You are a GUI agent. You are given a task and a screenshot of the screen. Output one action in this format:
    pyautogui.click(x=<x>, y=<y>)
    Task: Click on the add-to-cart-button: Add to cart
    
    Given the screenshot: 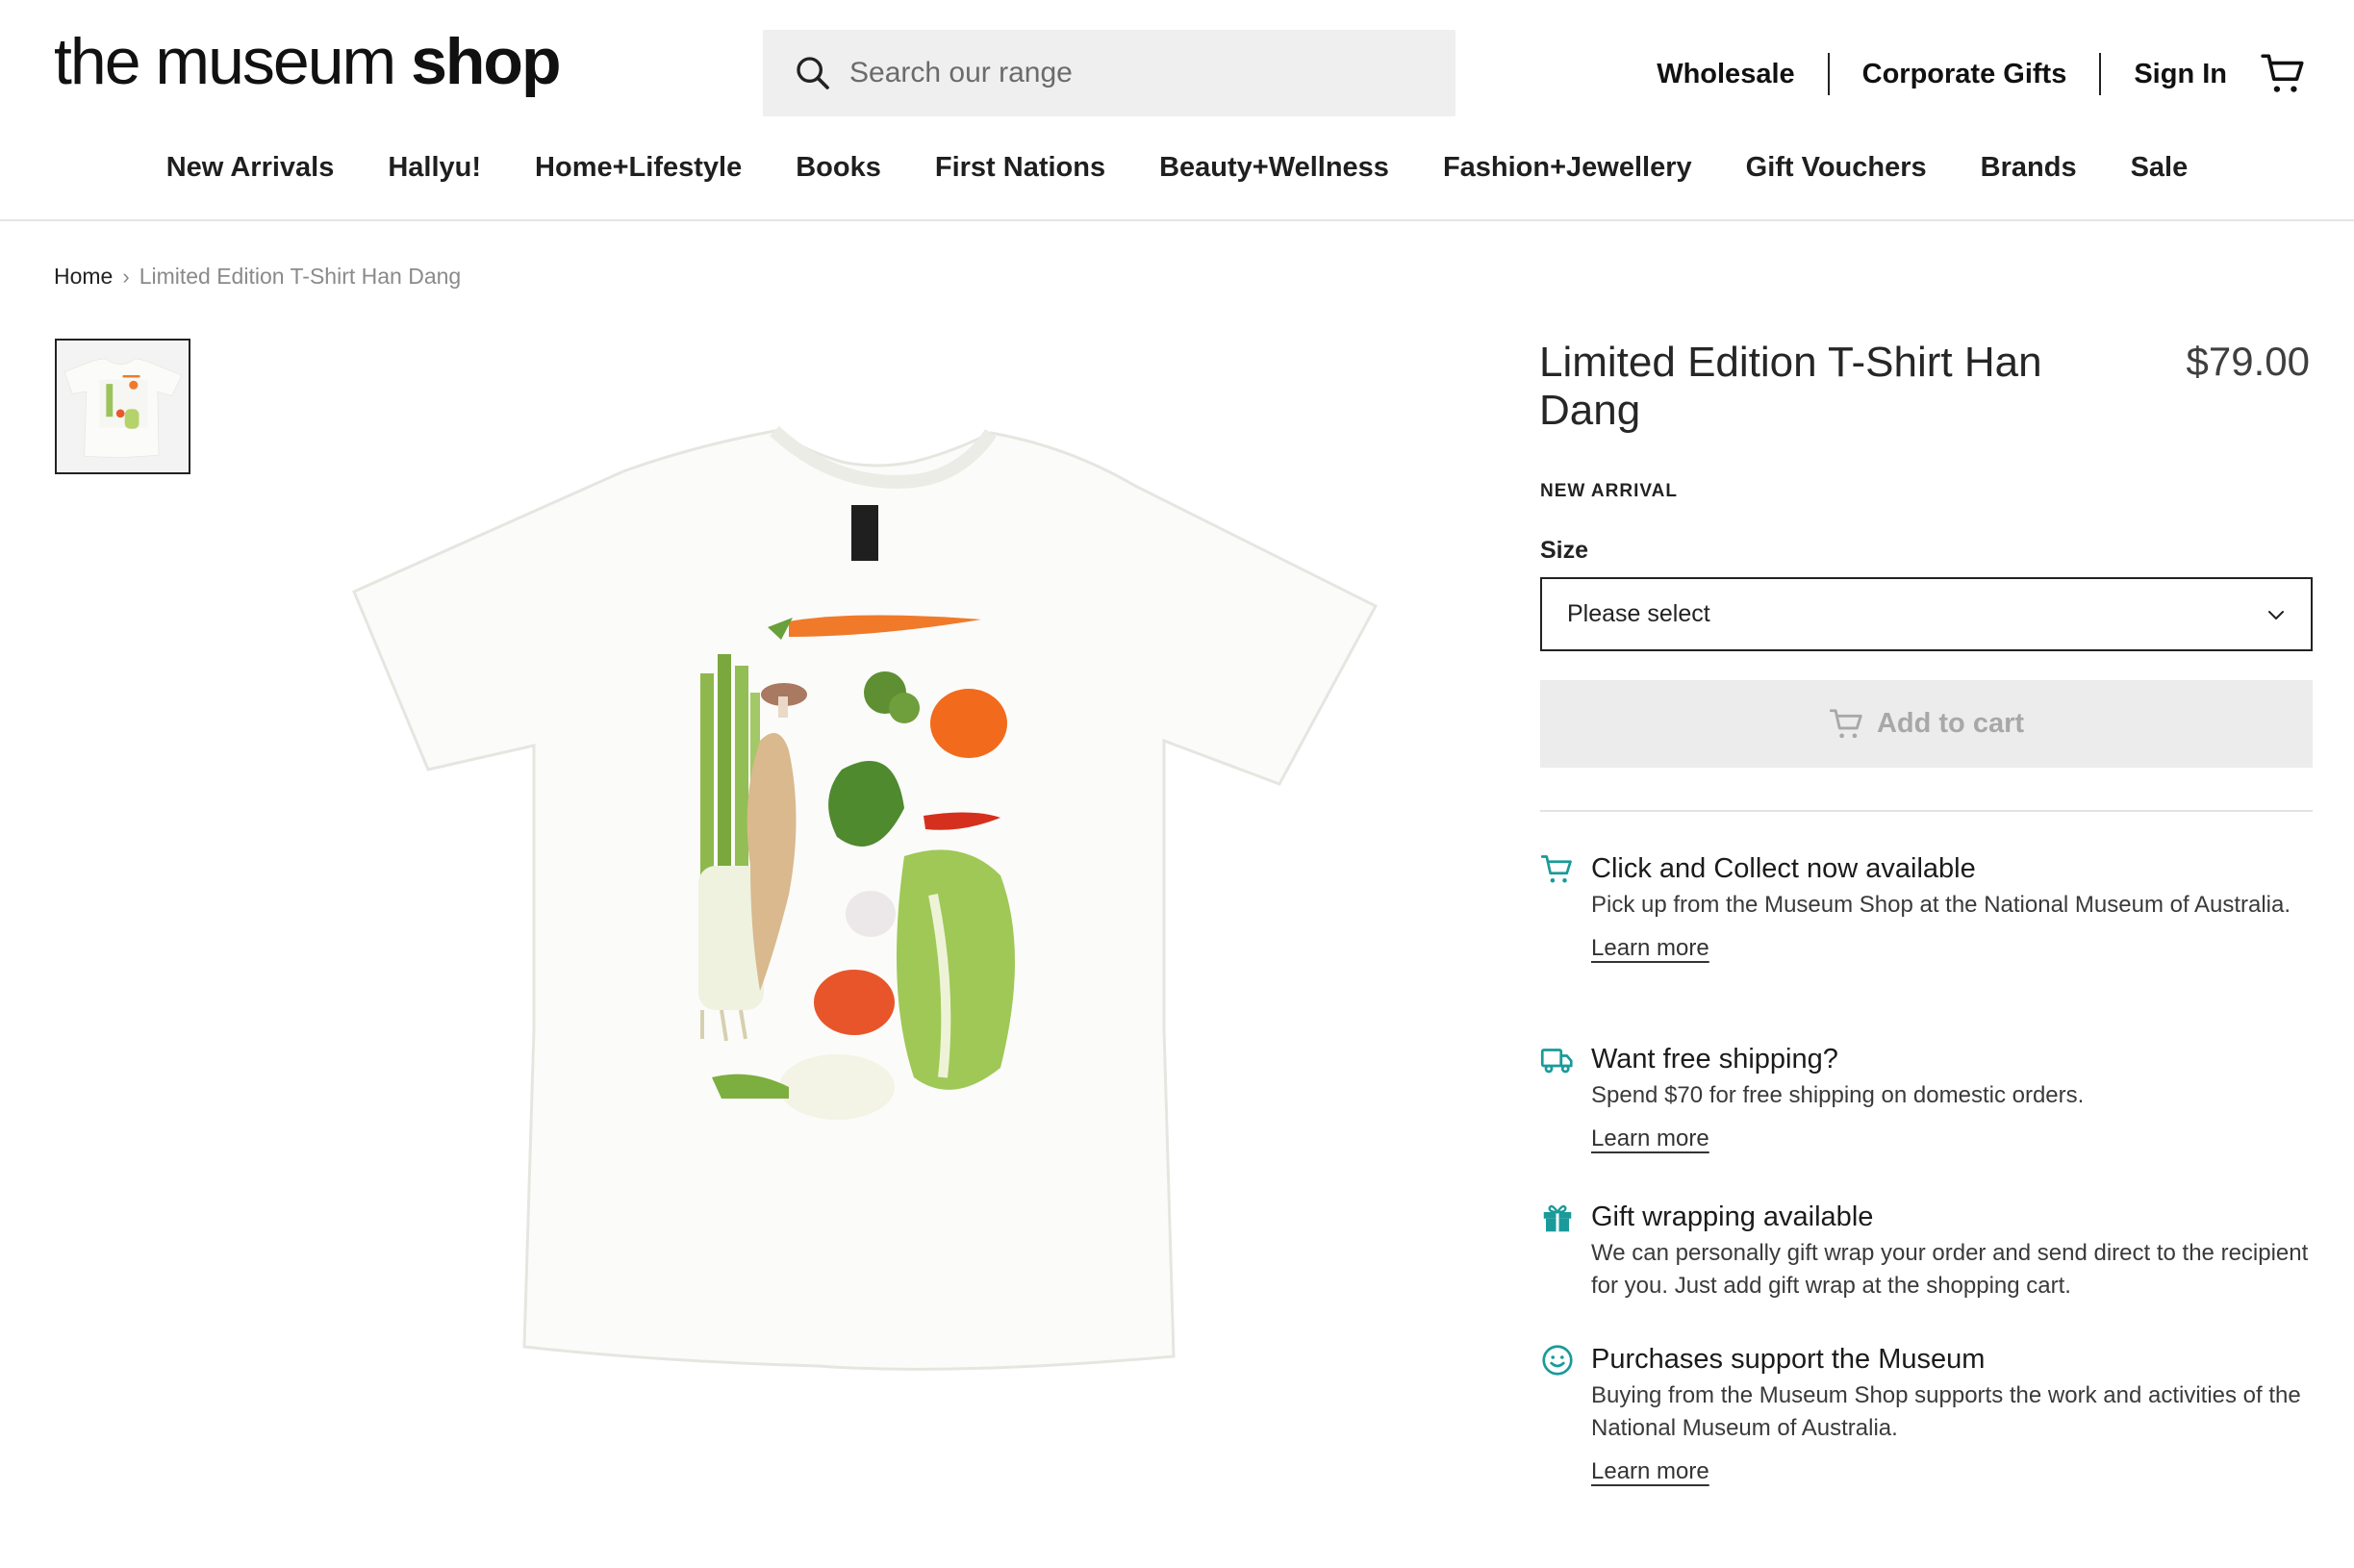 What is the action you would take?
    pyautogui.click(x=1926, y=724)
    